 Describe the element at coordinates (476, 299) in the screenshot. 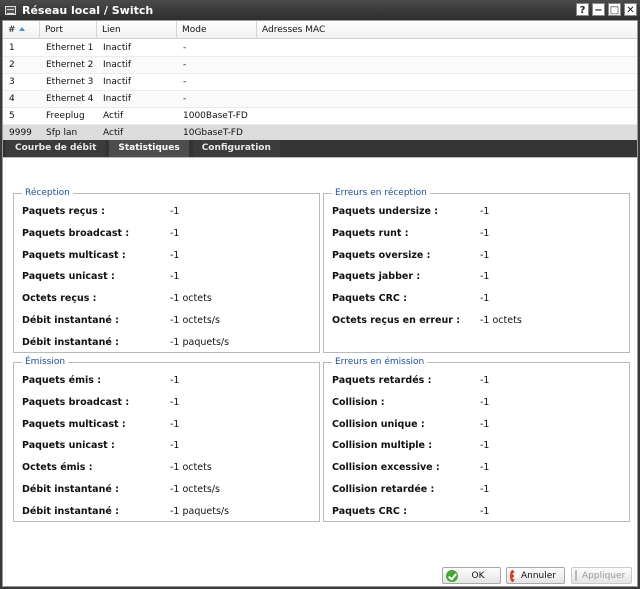

I see `stat-row: Paquets CRC : -1` at that location.